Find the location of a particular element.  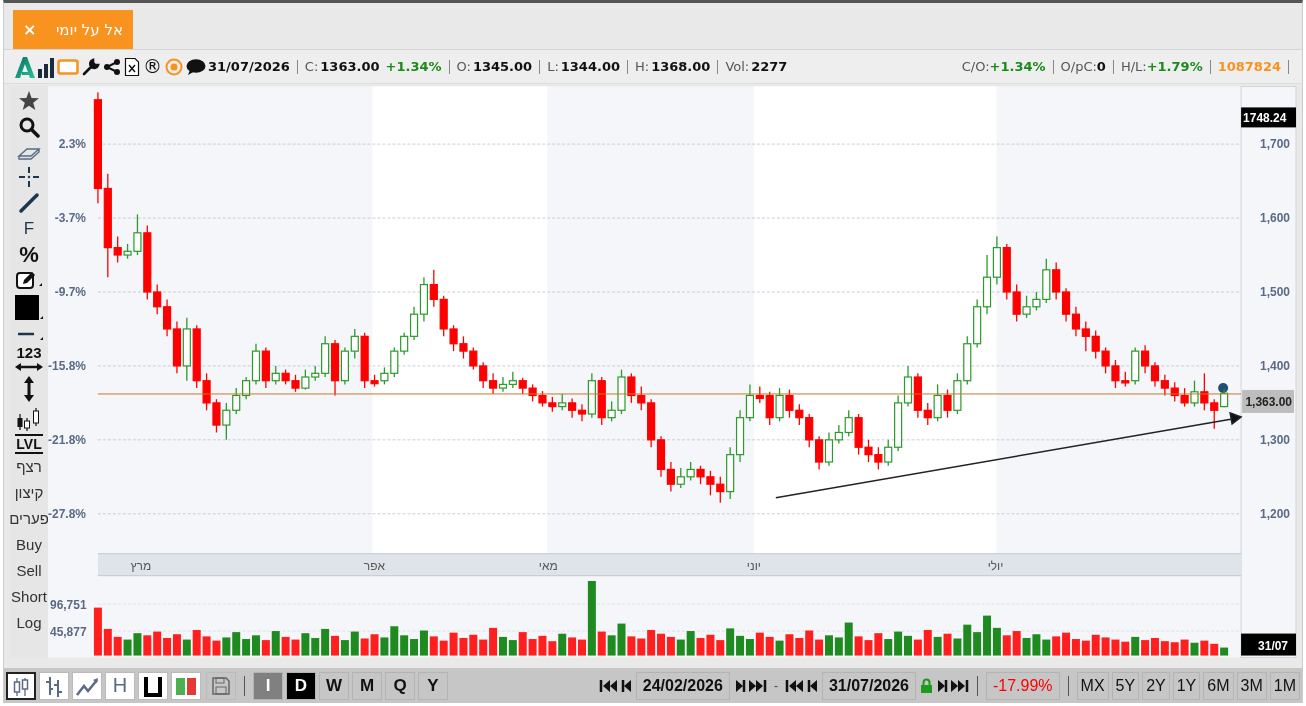

period-button: 5Y is located at coordinates (1125, 685).